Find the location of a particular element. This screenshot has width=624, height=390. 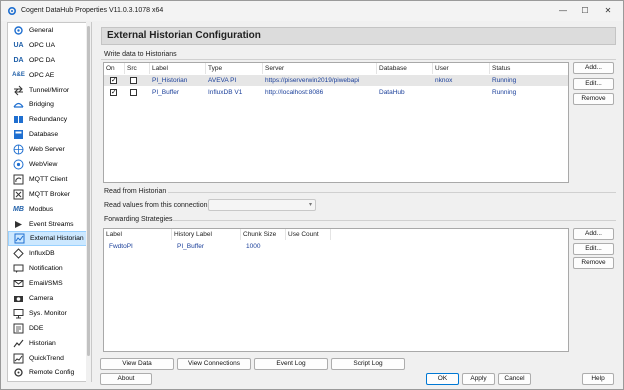

sidebar-item-email-sms: Email/SMS is located at coordinates (49, 283).